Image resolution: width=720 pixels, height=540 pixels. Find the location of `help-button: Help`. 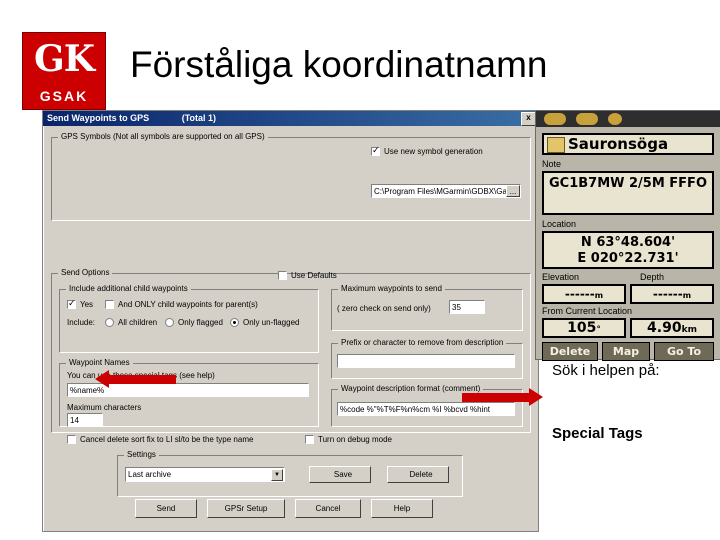

help-button: Help is located at coordinates (402, 508).